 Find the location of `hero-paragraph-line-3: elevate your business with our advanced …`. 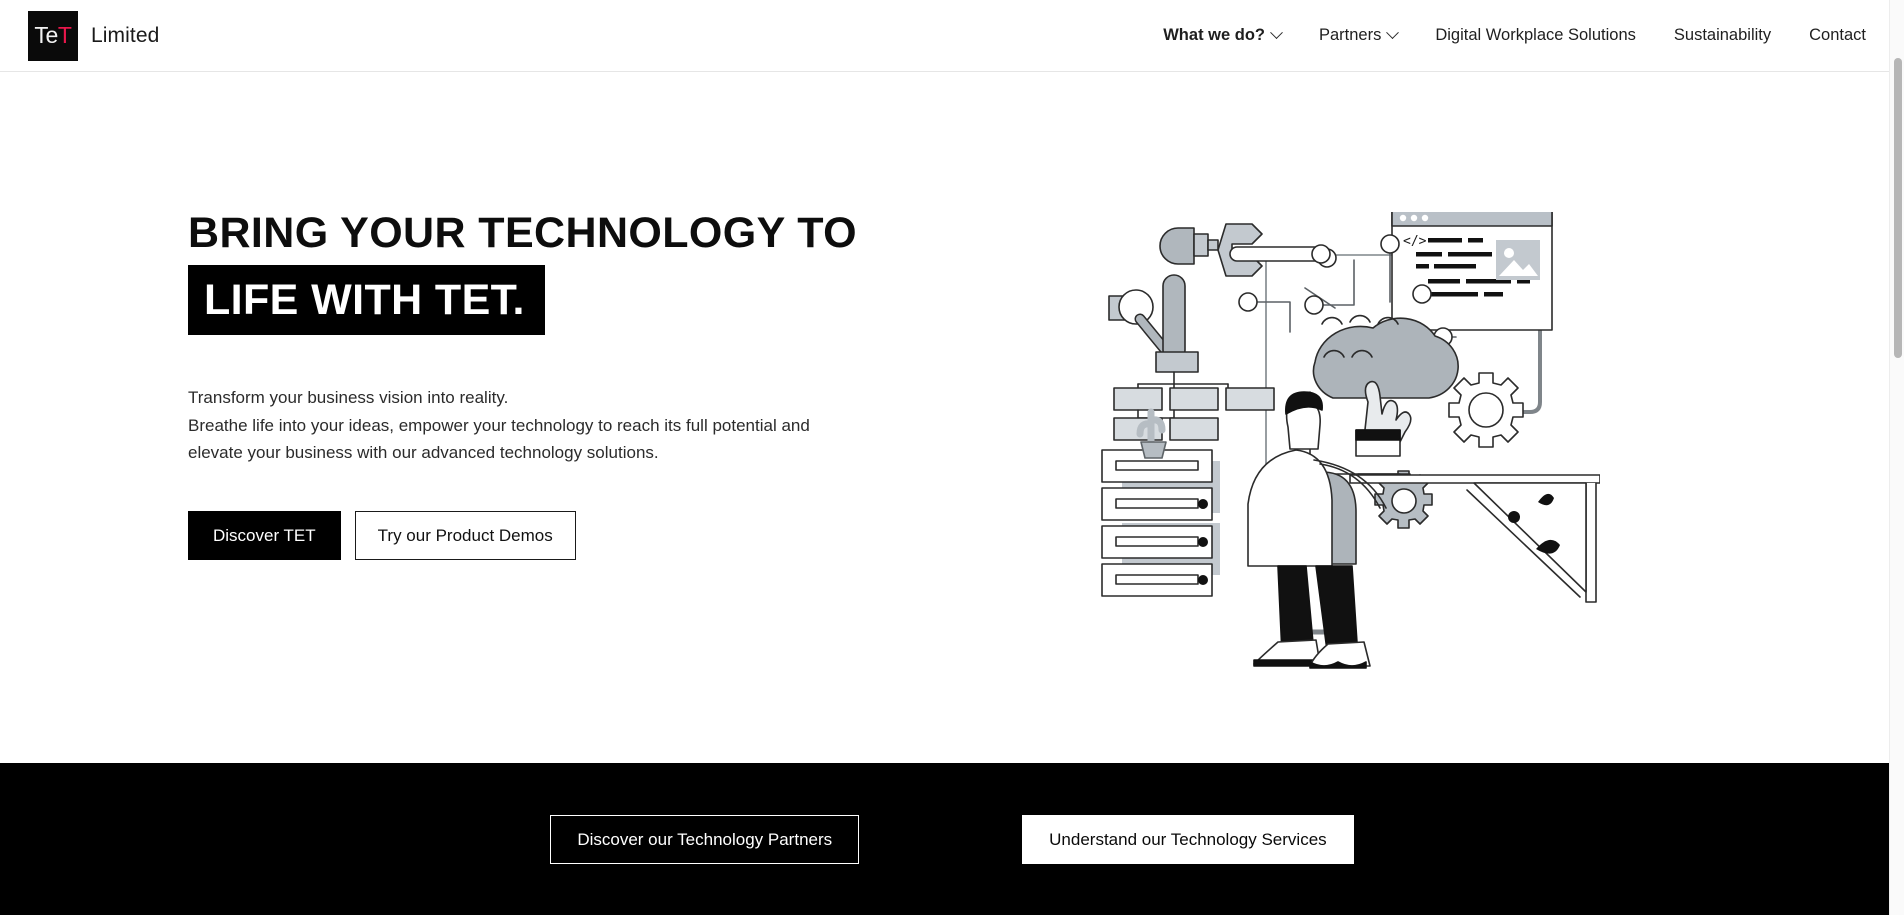

hero-paragraph-line-3: elevate your business with our advanced … is located at coordinates (423, 452).